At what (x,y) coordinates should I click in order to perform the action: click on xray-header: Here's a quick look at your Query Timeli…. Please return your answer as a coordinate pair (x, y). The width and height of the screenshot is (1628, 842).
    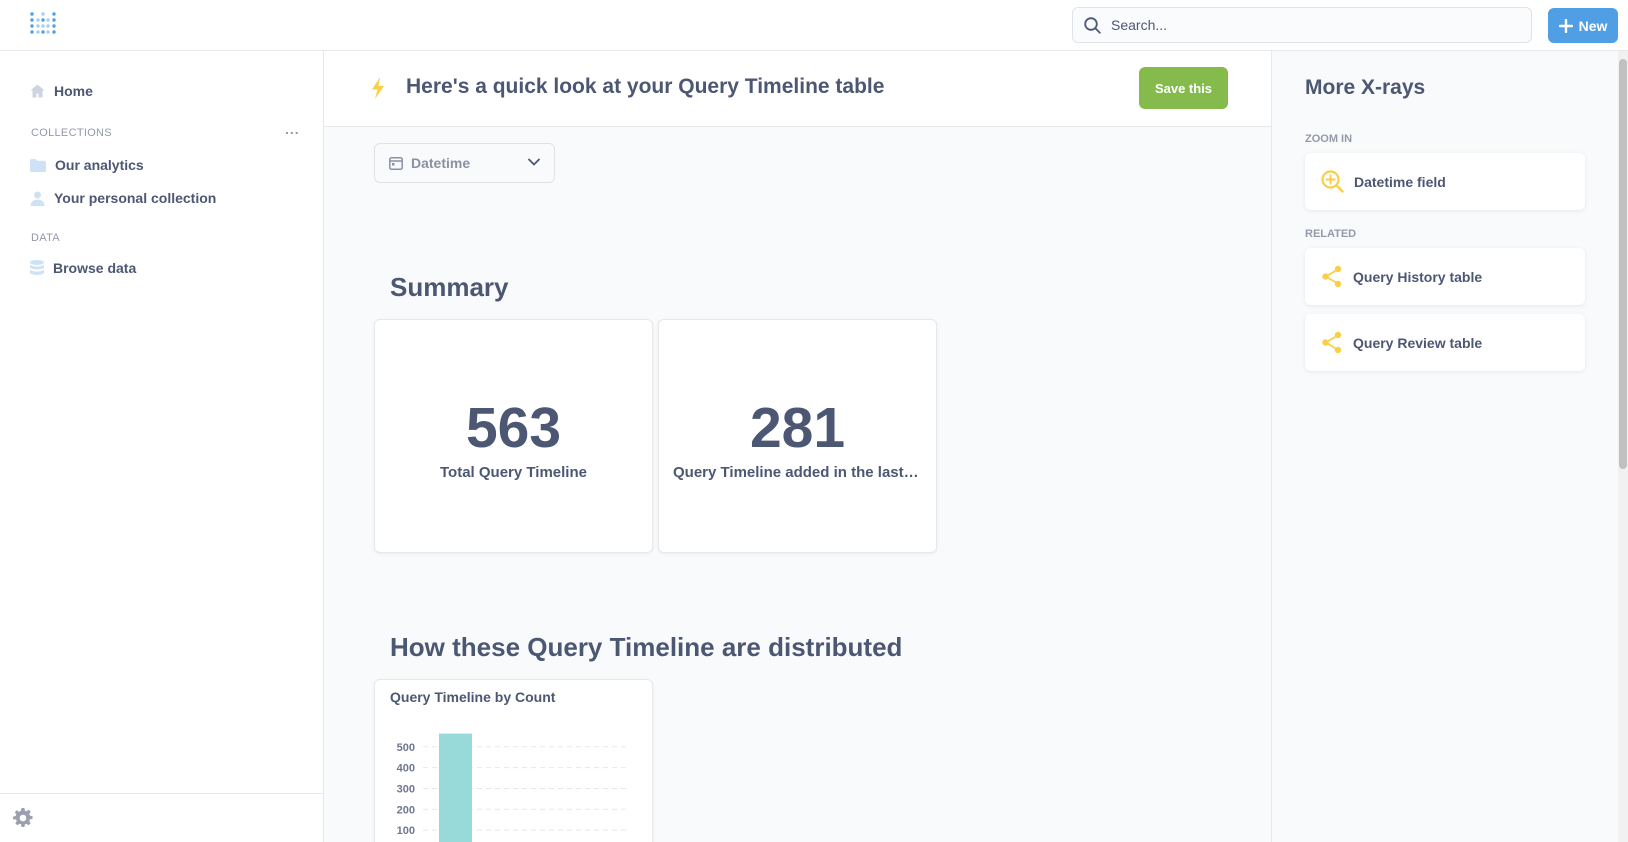
    Looking at the image, I should click on (797, 89).